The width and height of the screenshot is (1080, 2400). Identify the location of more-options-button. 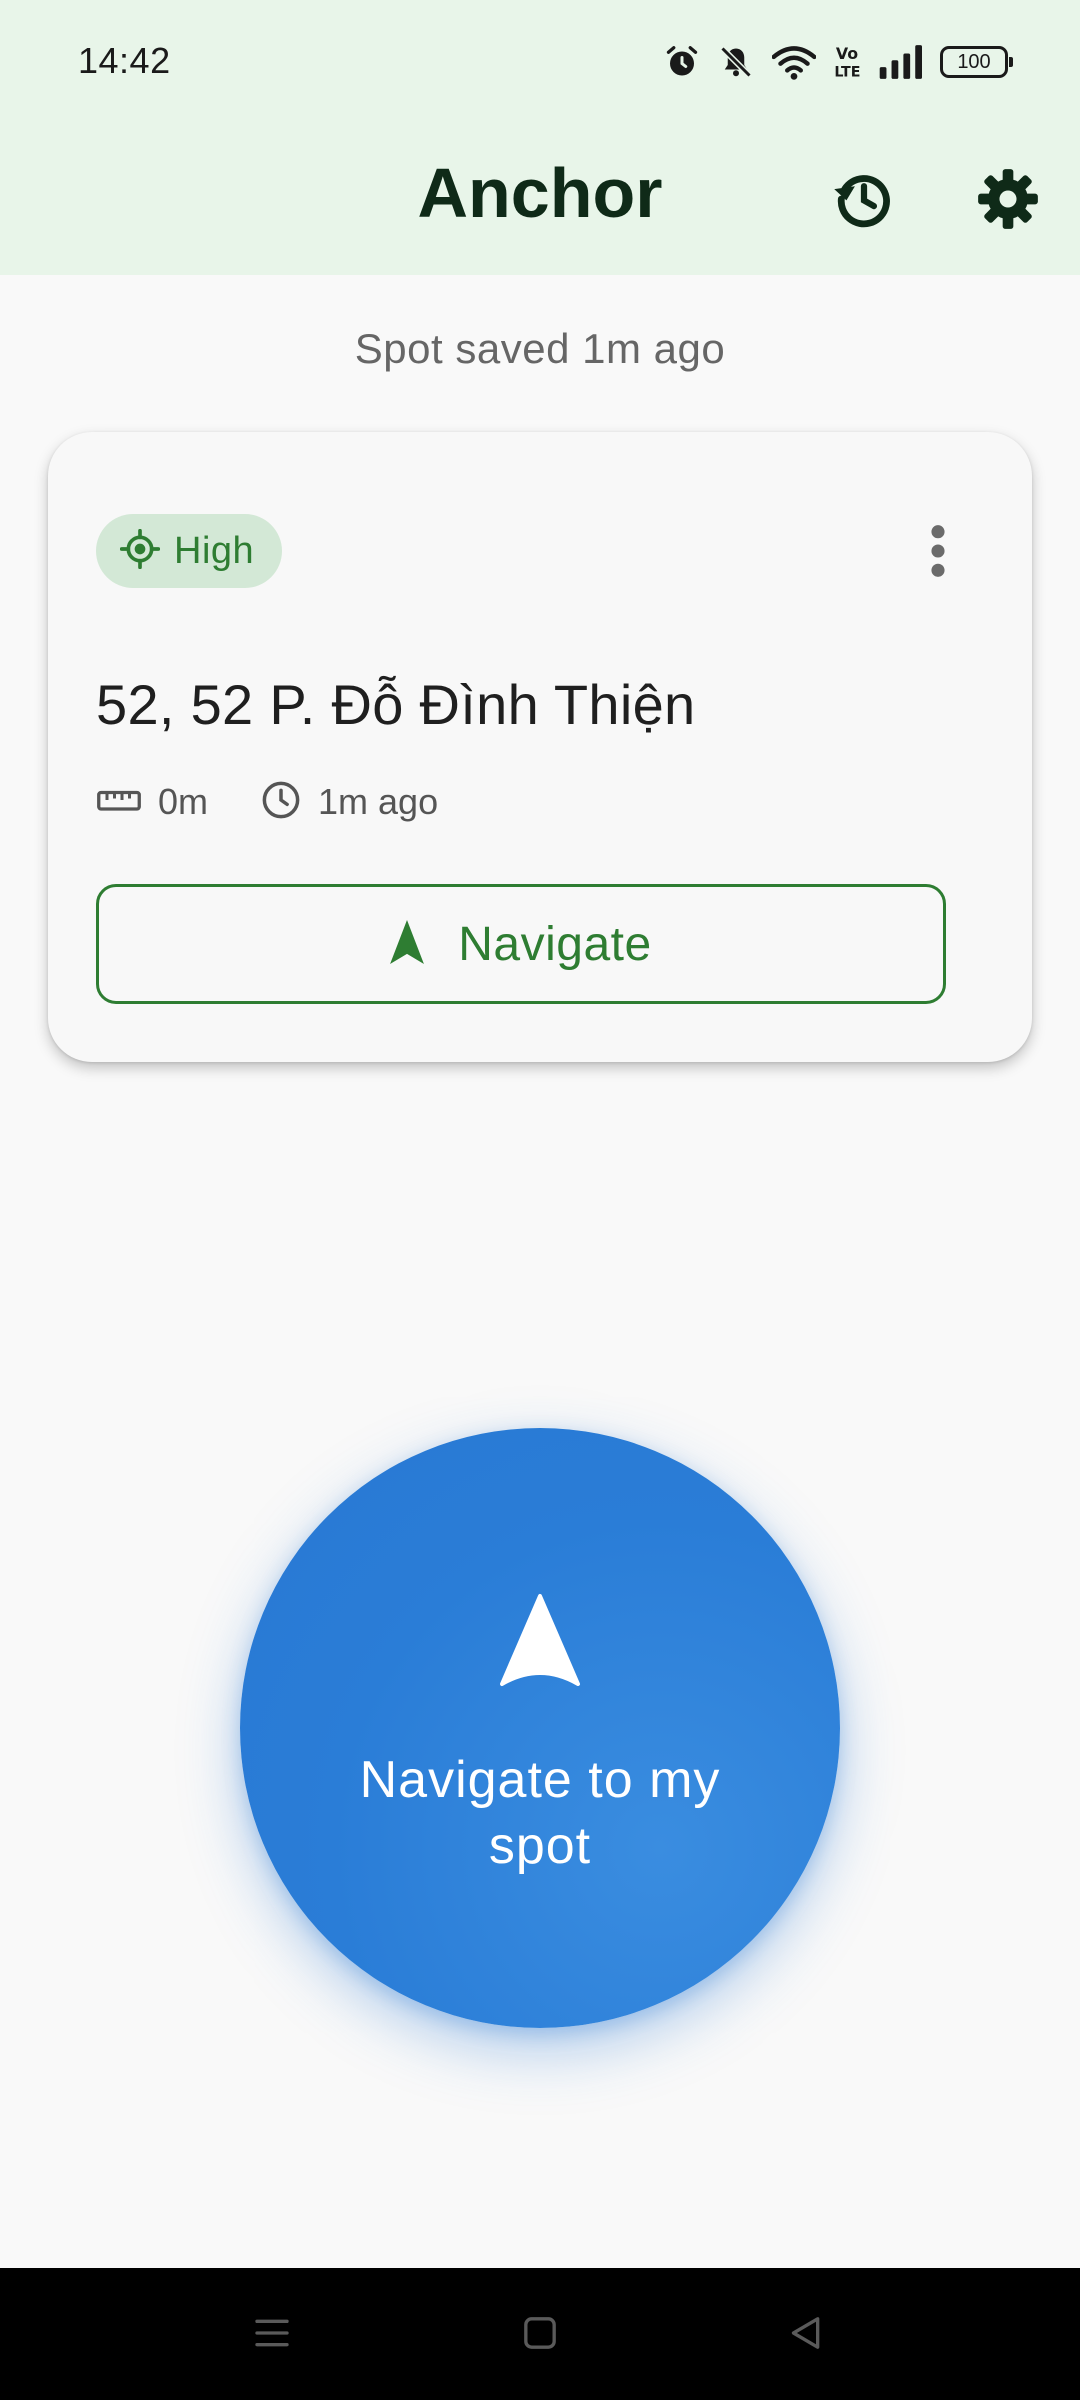
(938, 553).